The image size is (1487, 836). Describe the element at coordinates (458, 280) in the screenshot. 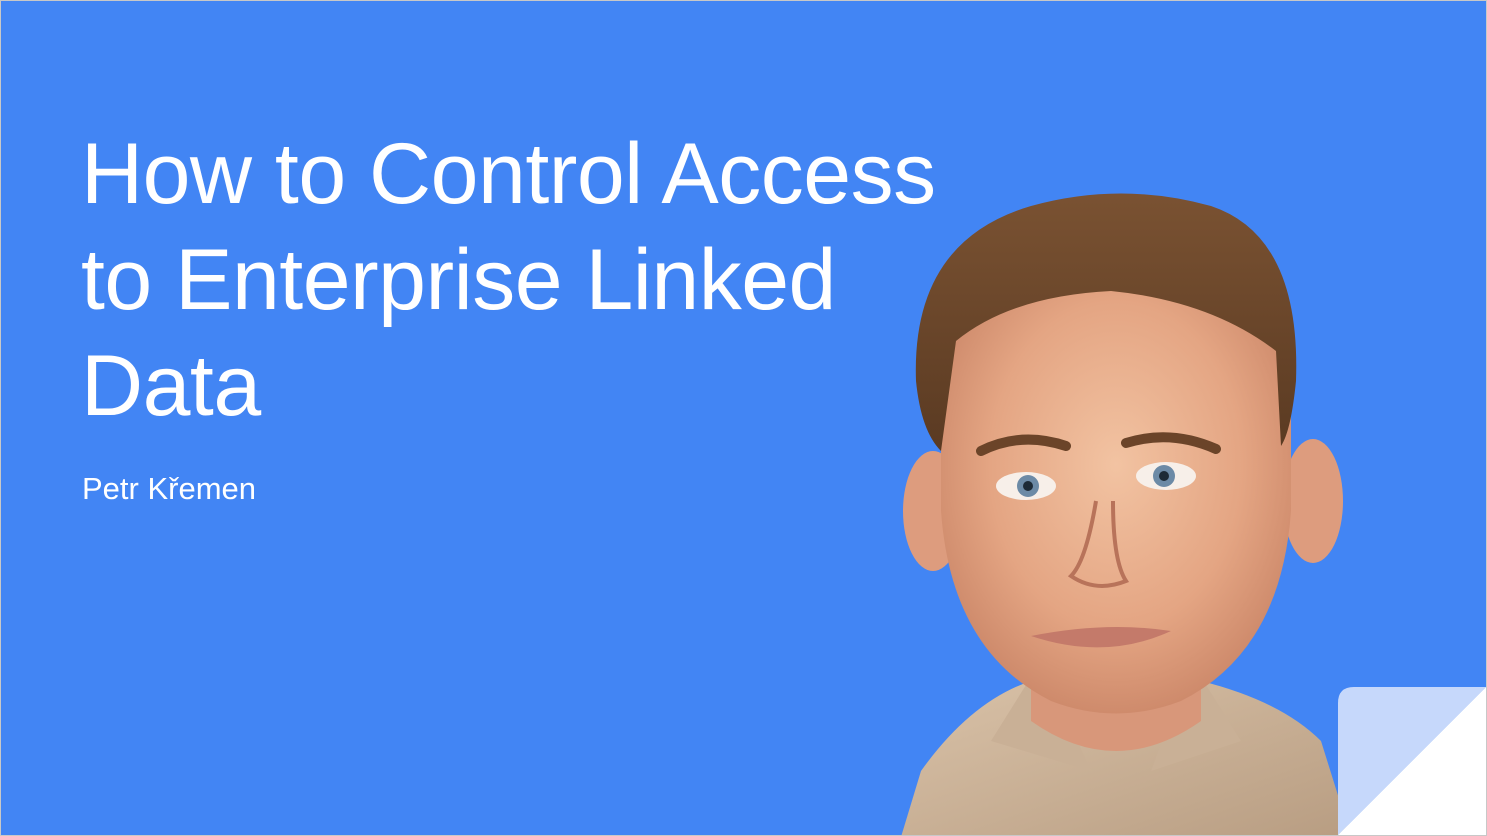

I see `slide-title-line-2: to Enterprise Linked` at that location.